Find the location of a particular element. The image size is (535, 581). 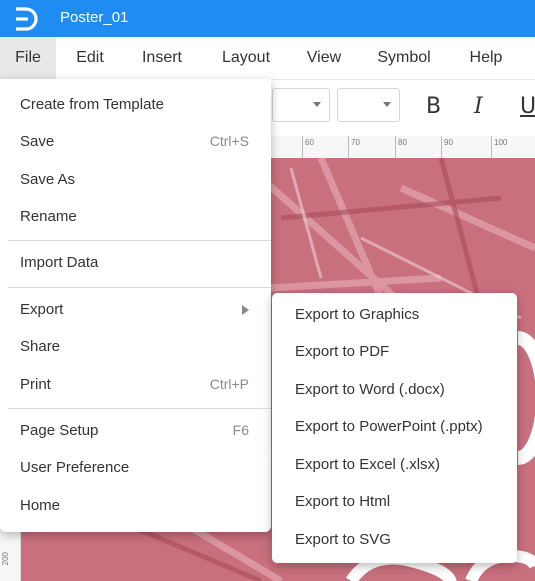

menu-item-label: Export to Graphics is located at coordinates (357, 314).